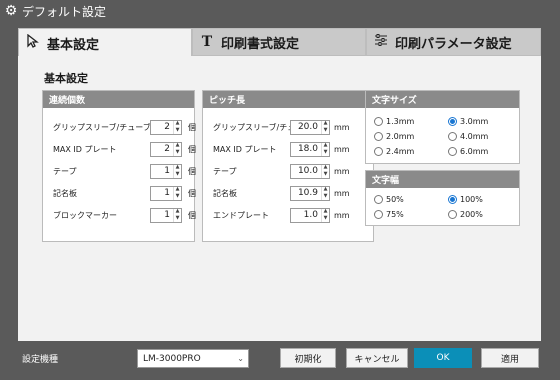 The image size is (560, 380). I want to click on window-title: デフォルト設定, so click(64, 11).